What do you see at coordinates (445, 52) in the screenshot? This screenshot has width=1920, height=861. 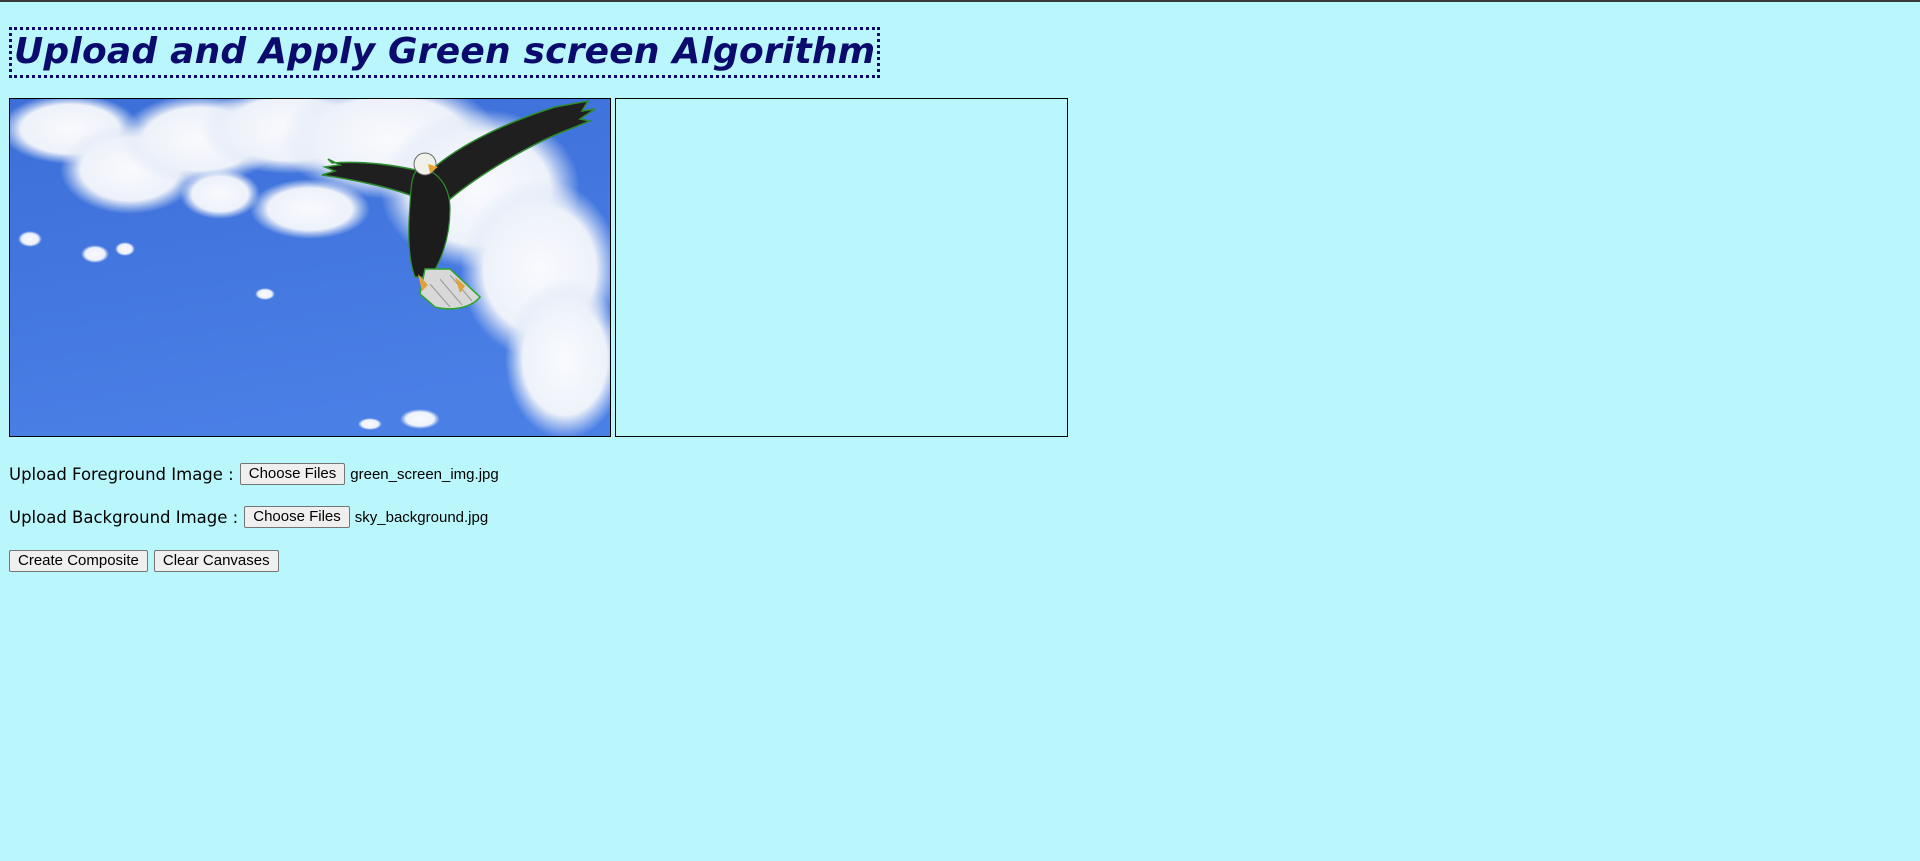 I see `page-title: Upload and Apply Green screen Algorithm` at bounding box center [445, 52].